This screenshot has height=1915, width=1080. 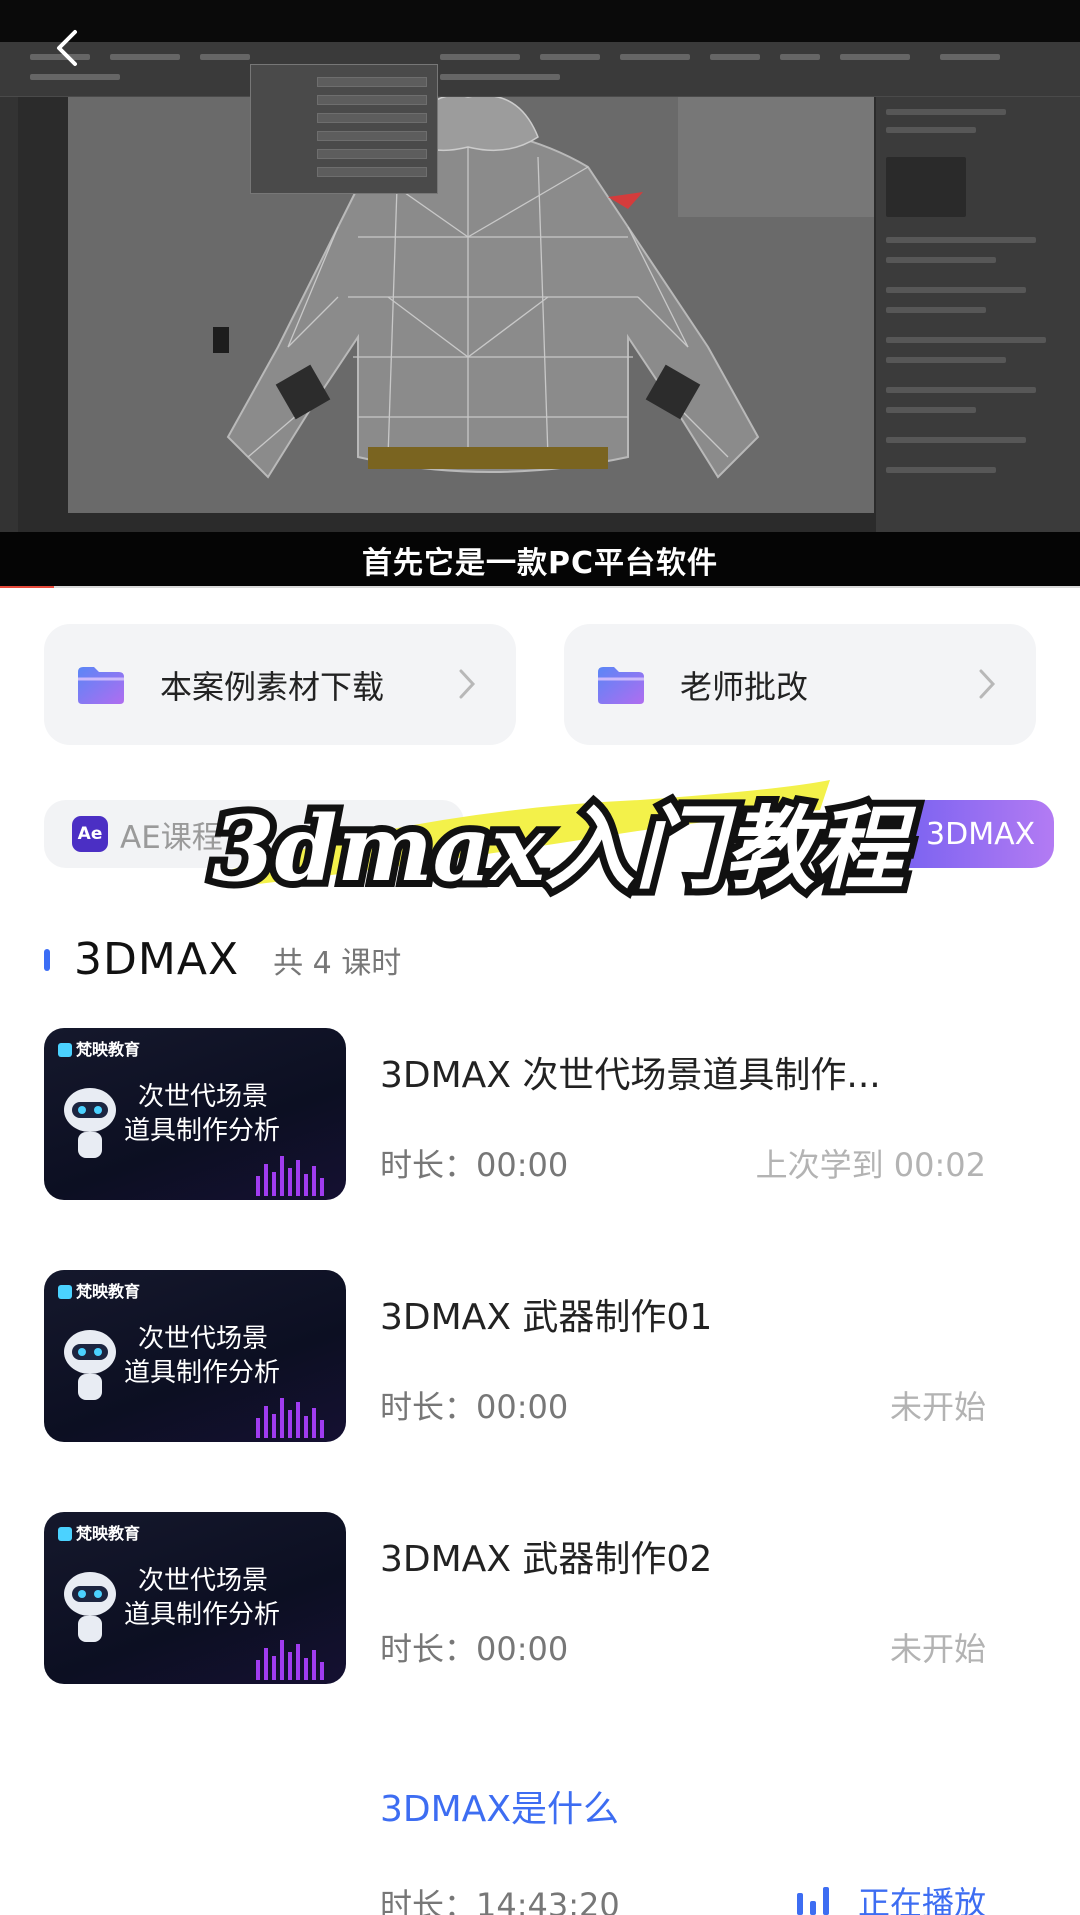 What do you see at coordinates (546, 1559) in the screenshot?
I see `lesson-title: 3DMAX 武器制作02` at bounding box center [546, 1559].